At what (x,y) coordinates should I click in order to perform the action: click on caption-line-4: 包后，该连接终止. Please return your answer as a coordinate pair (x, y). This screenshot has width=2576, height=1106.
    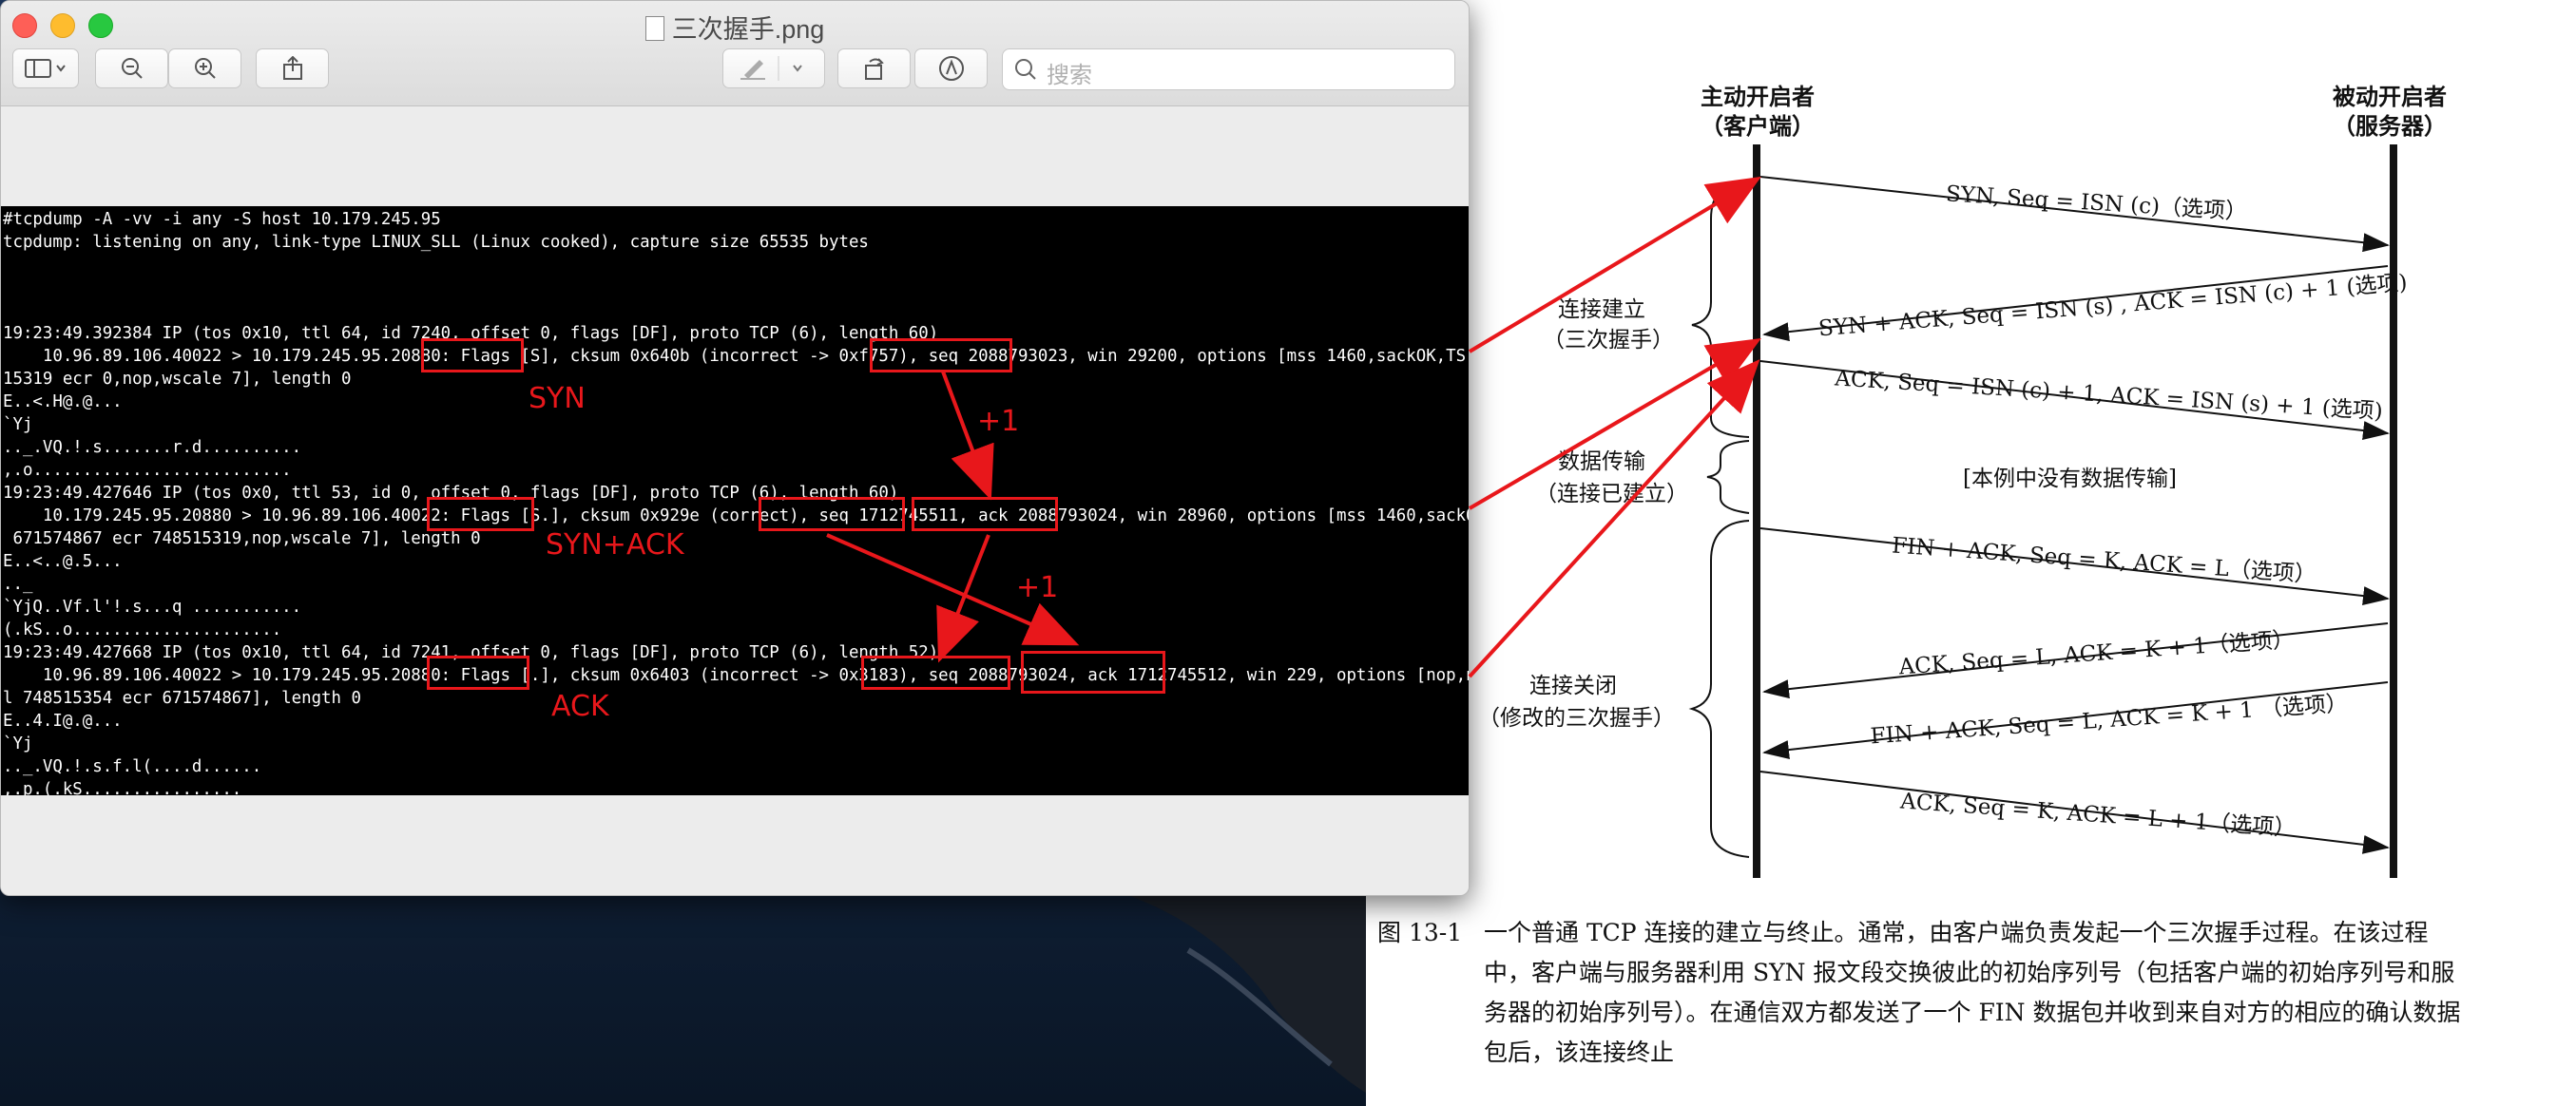
    Looking at the image, I should click on (1579, 1052).